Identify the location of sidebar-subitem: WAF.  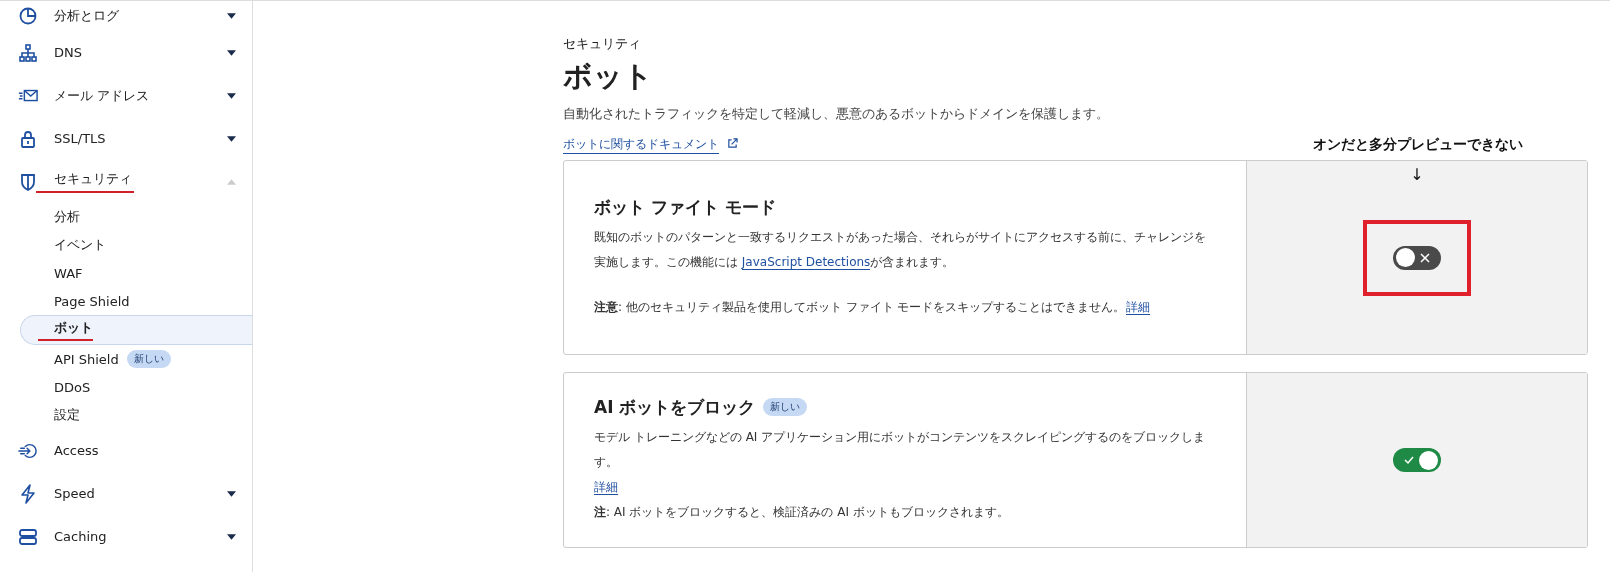
(136, 273).